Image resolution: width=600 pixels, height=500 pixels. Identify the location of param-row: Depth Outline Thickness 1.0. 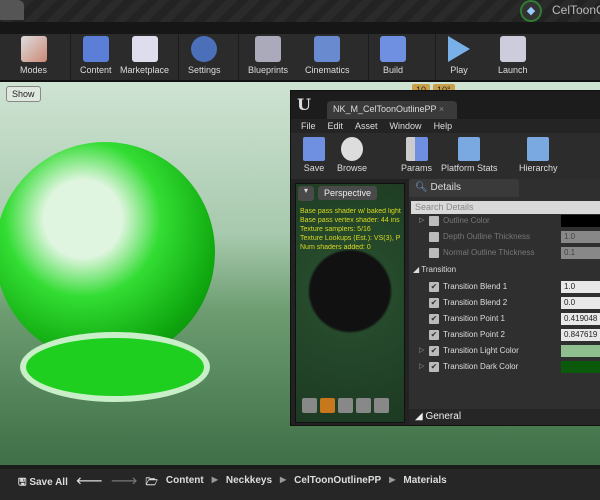
(504, 237).